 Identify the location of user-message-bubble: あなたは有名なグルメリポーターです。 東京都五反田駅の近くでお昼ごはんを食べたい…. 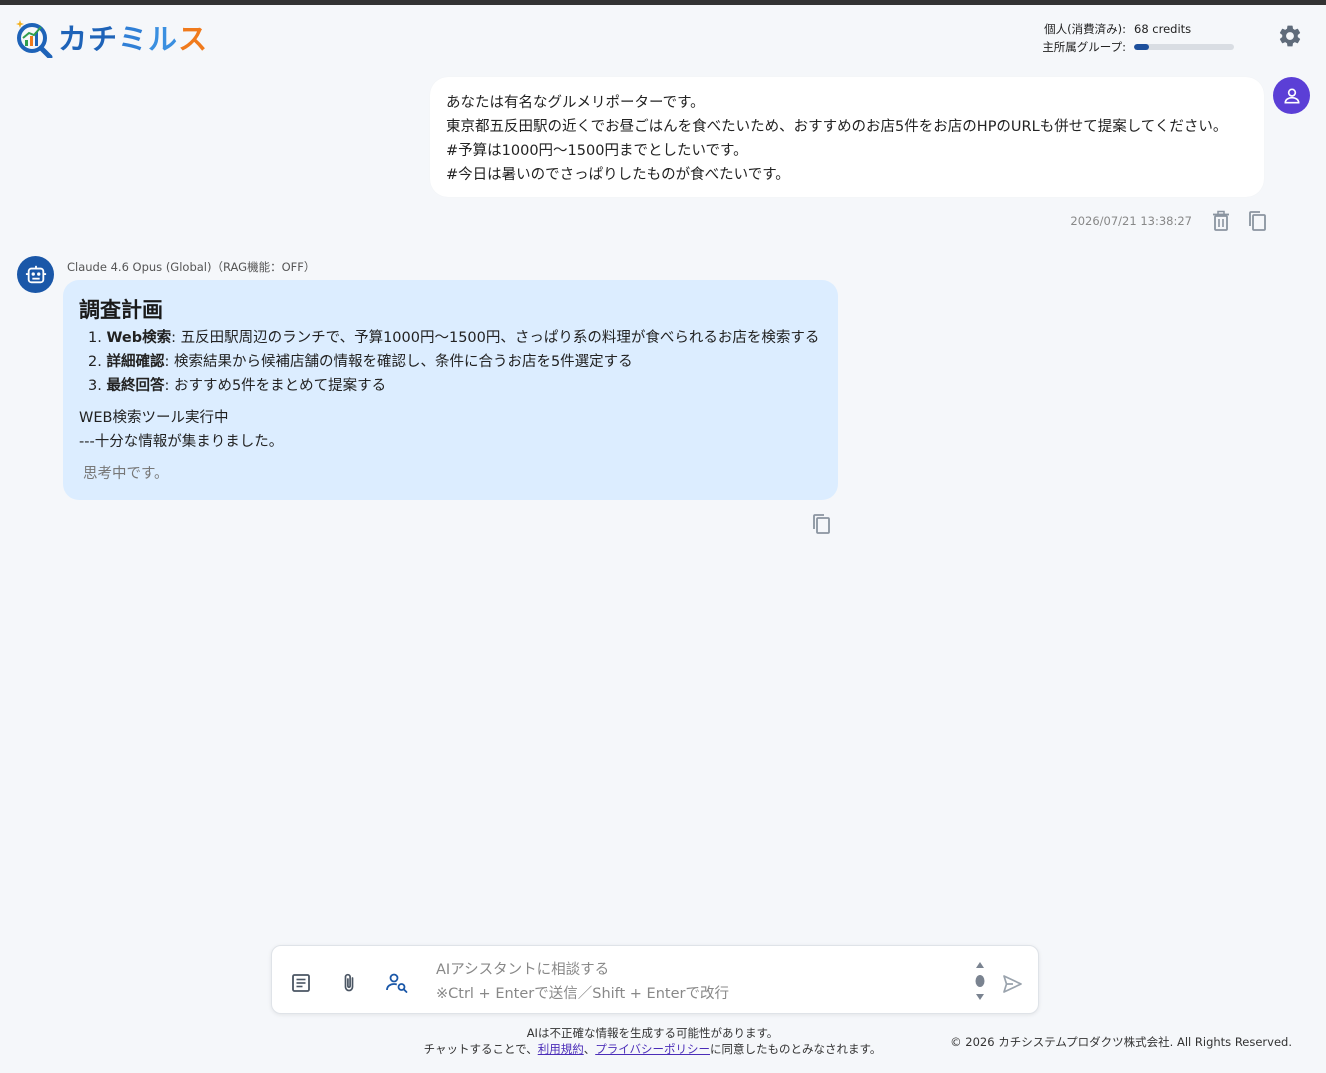
(847, 137).